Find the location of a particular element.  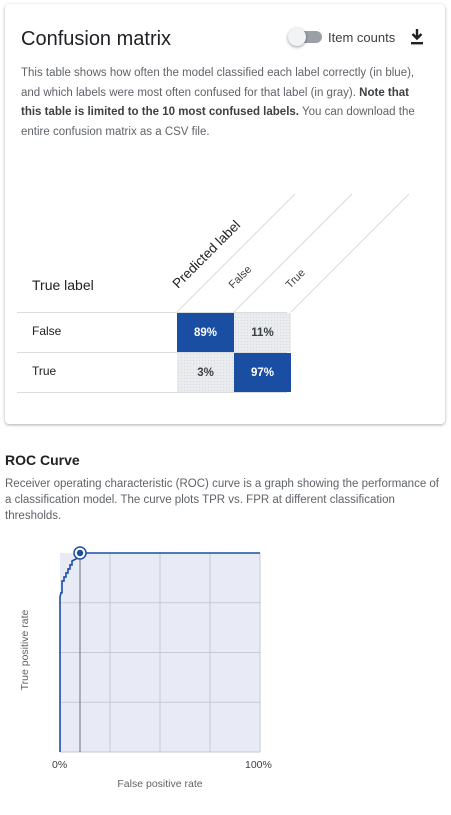

x-tick-0: 0% is located at coordinates (60, 765).